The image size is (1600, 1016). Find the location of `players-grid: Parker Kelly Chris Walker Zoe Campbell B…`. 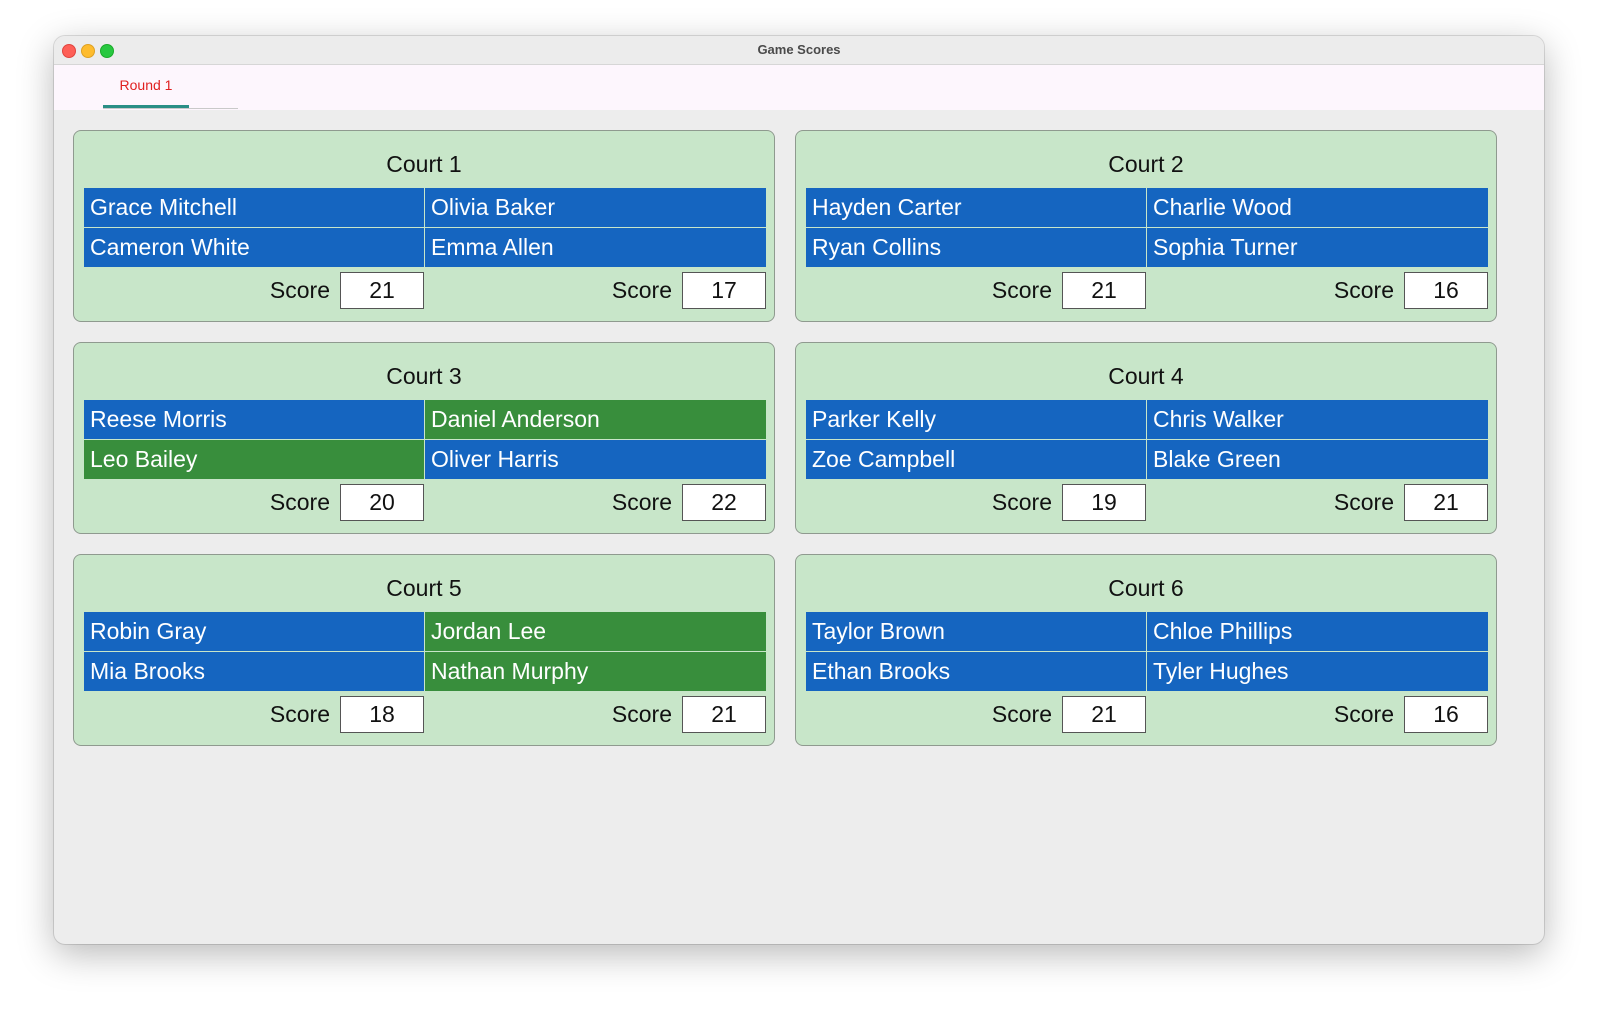

players-grid: Parker Kelly Chris Walker Zoe Campbell B… is located at coordinates (1147, 439).